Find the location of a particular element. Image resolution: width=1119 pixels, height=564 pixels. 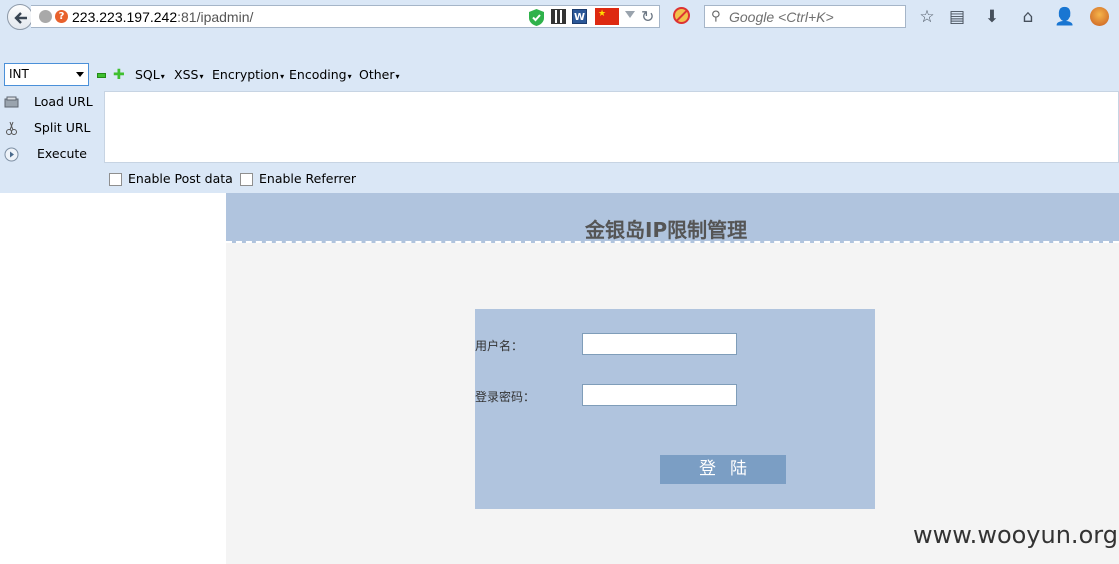

search-placeholder: Google <Ctrl+K> is located at coordinates (781, 17).